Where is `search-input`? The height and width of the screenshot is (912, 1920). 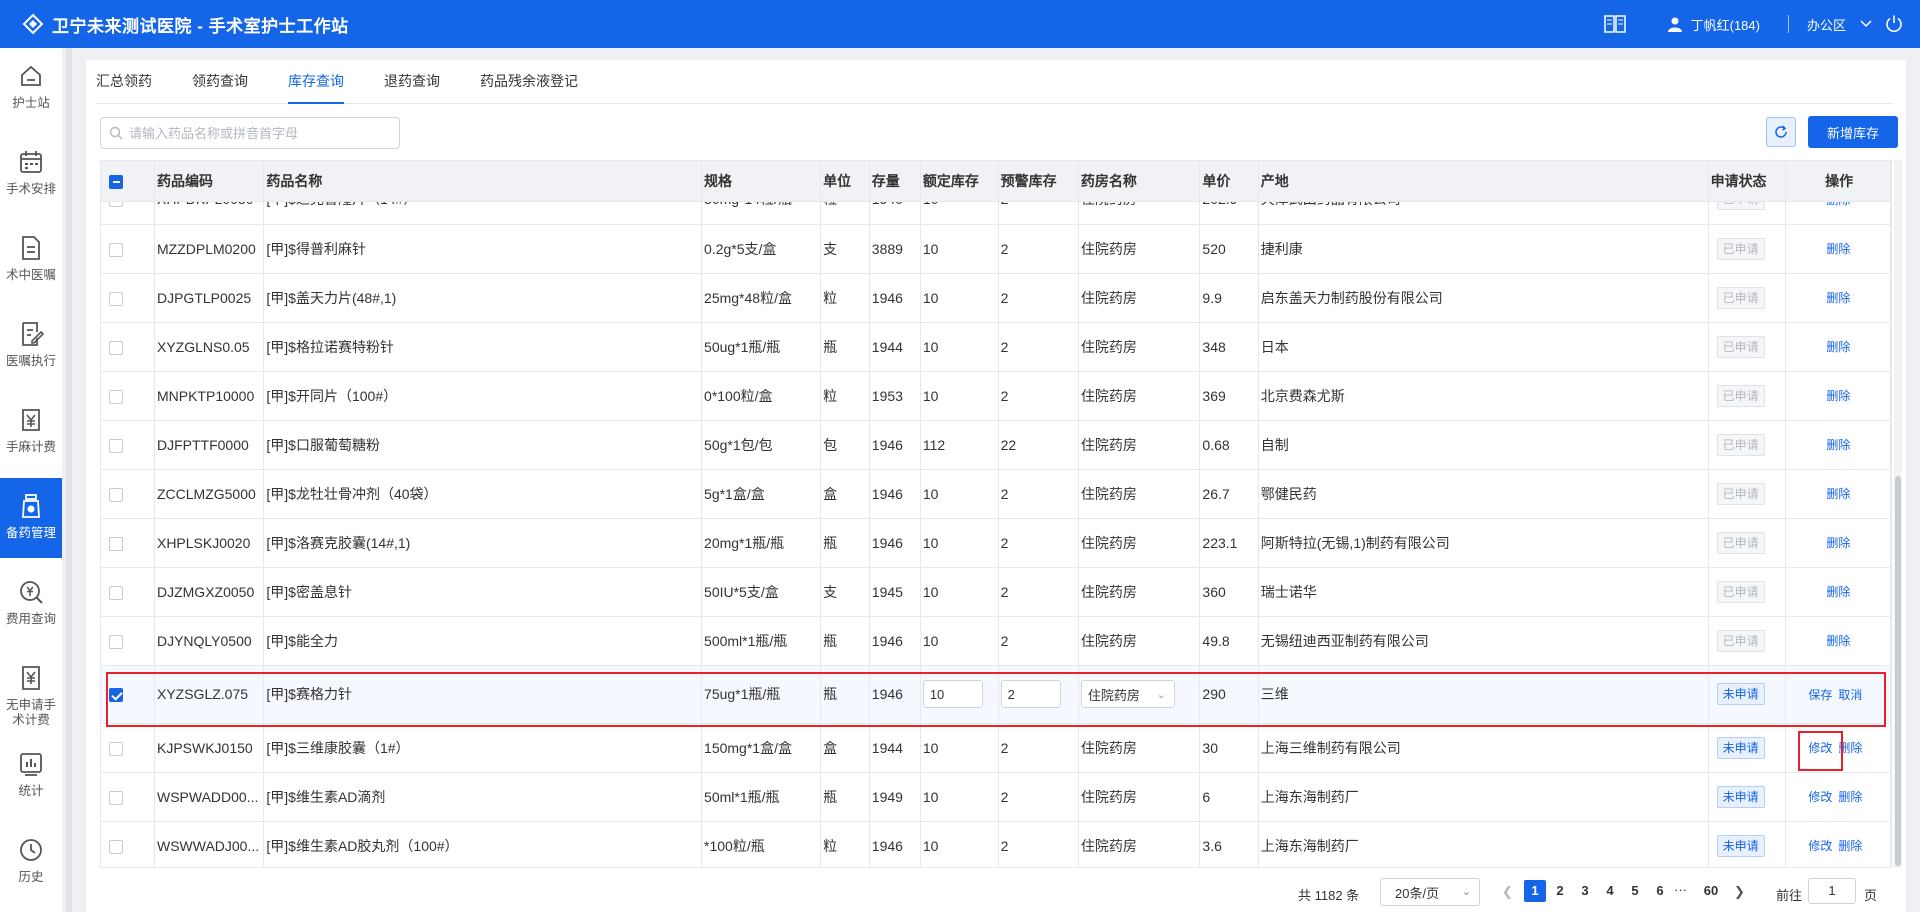 search-input is located at coordinates (259, 133).